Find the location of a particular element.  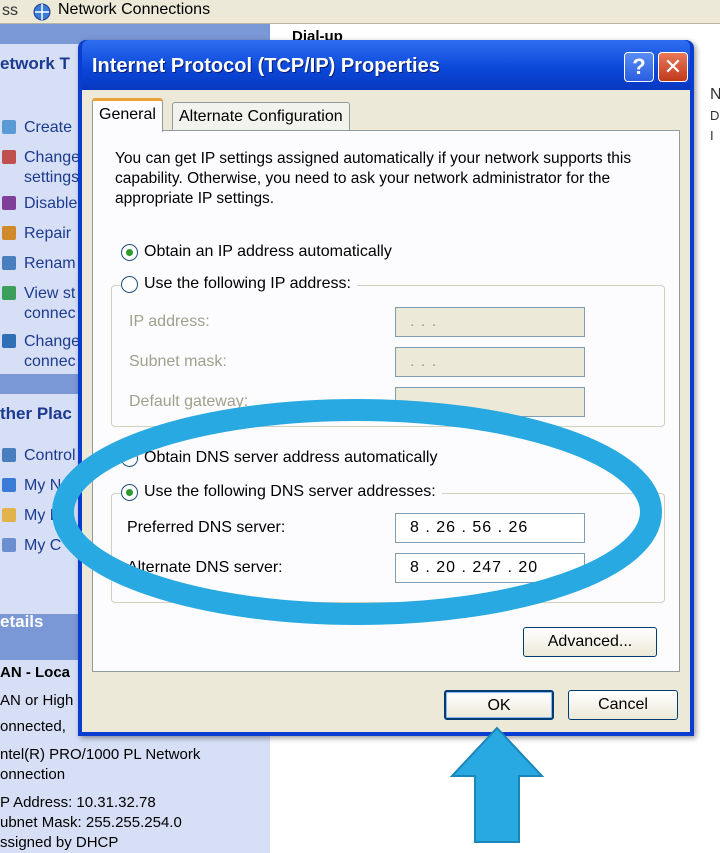

other-places-header: ther Plac is located at coordinates (36, 413).